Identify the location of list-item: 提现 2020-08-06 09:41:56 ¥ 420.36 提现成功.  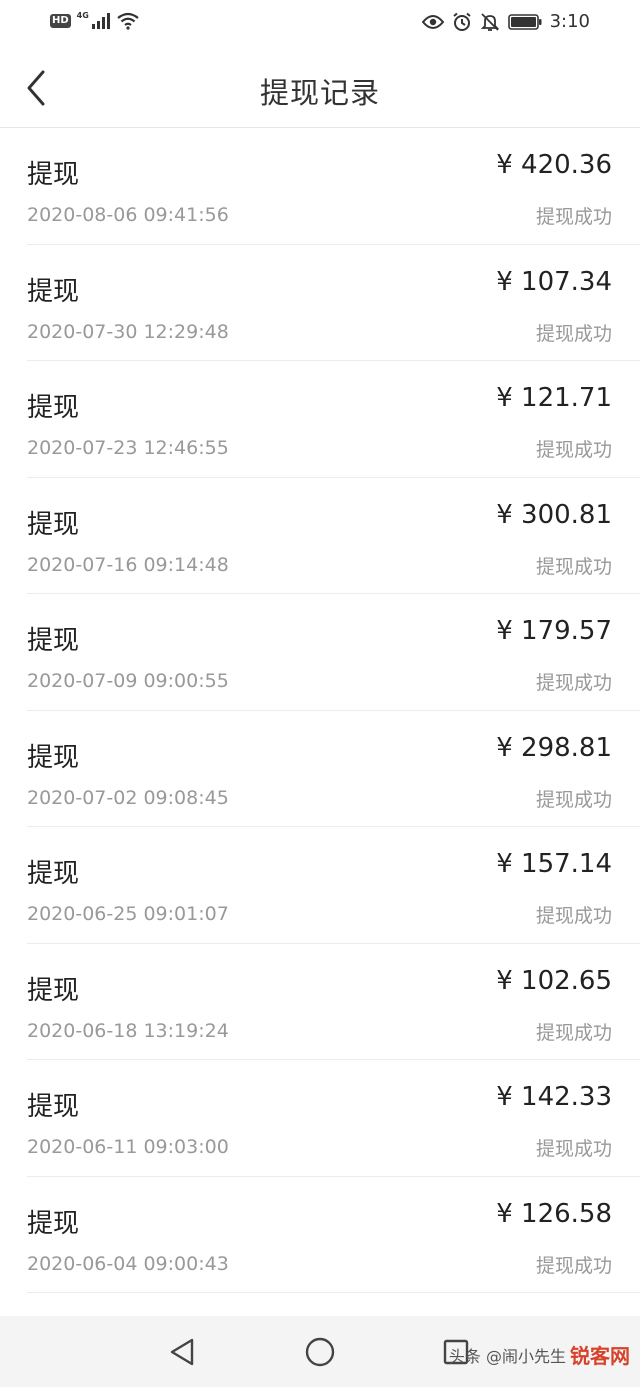
(333, 186).